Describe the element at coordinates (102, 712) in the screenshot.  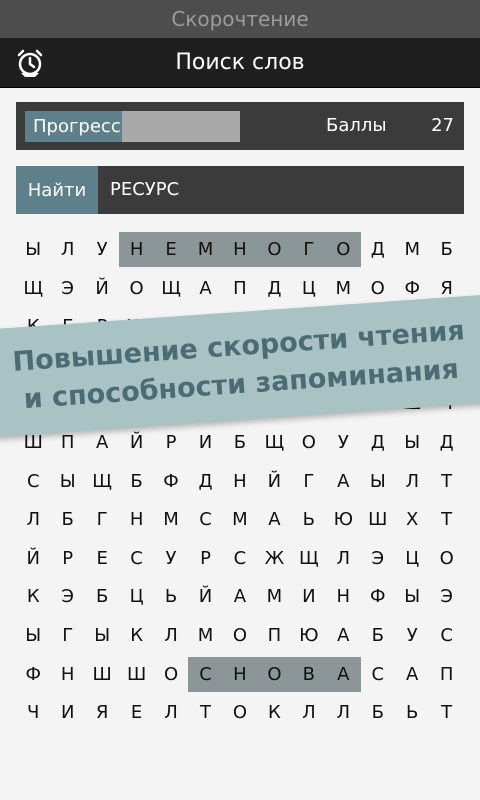
I see `grid-cell: Я` at that location.